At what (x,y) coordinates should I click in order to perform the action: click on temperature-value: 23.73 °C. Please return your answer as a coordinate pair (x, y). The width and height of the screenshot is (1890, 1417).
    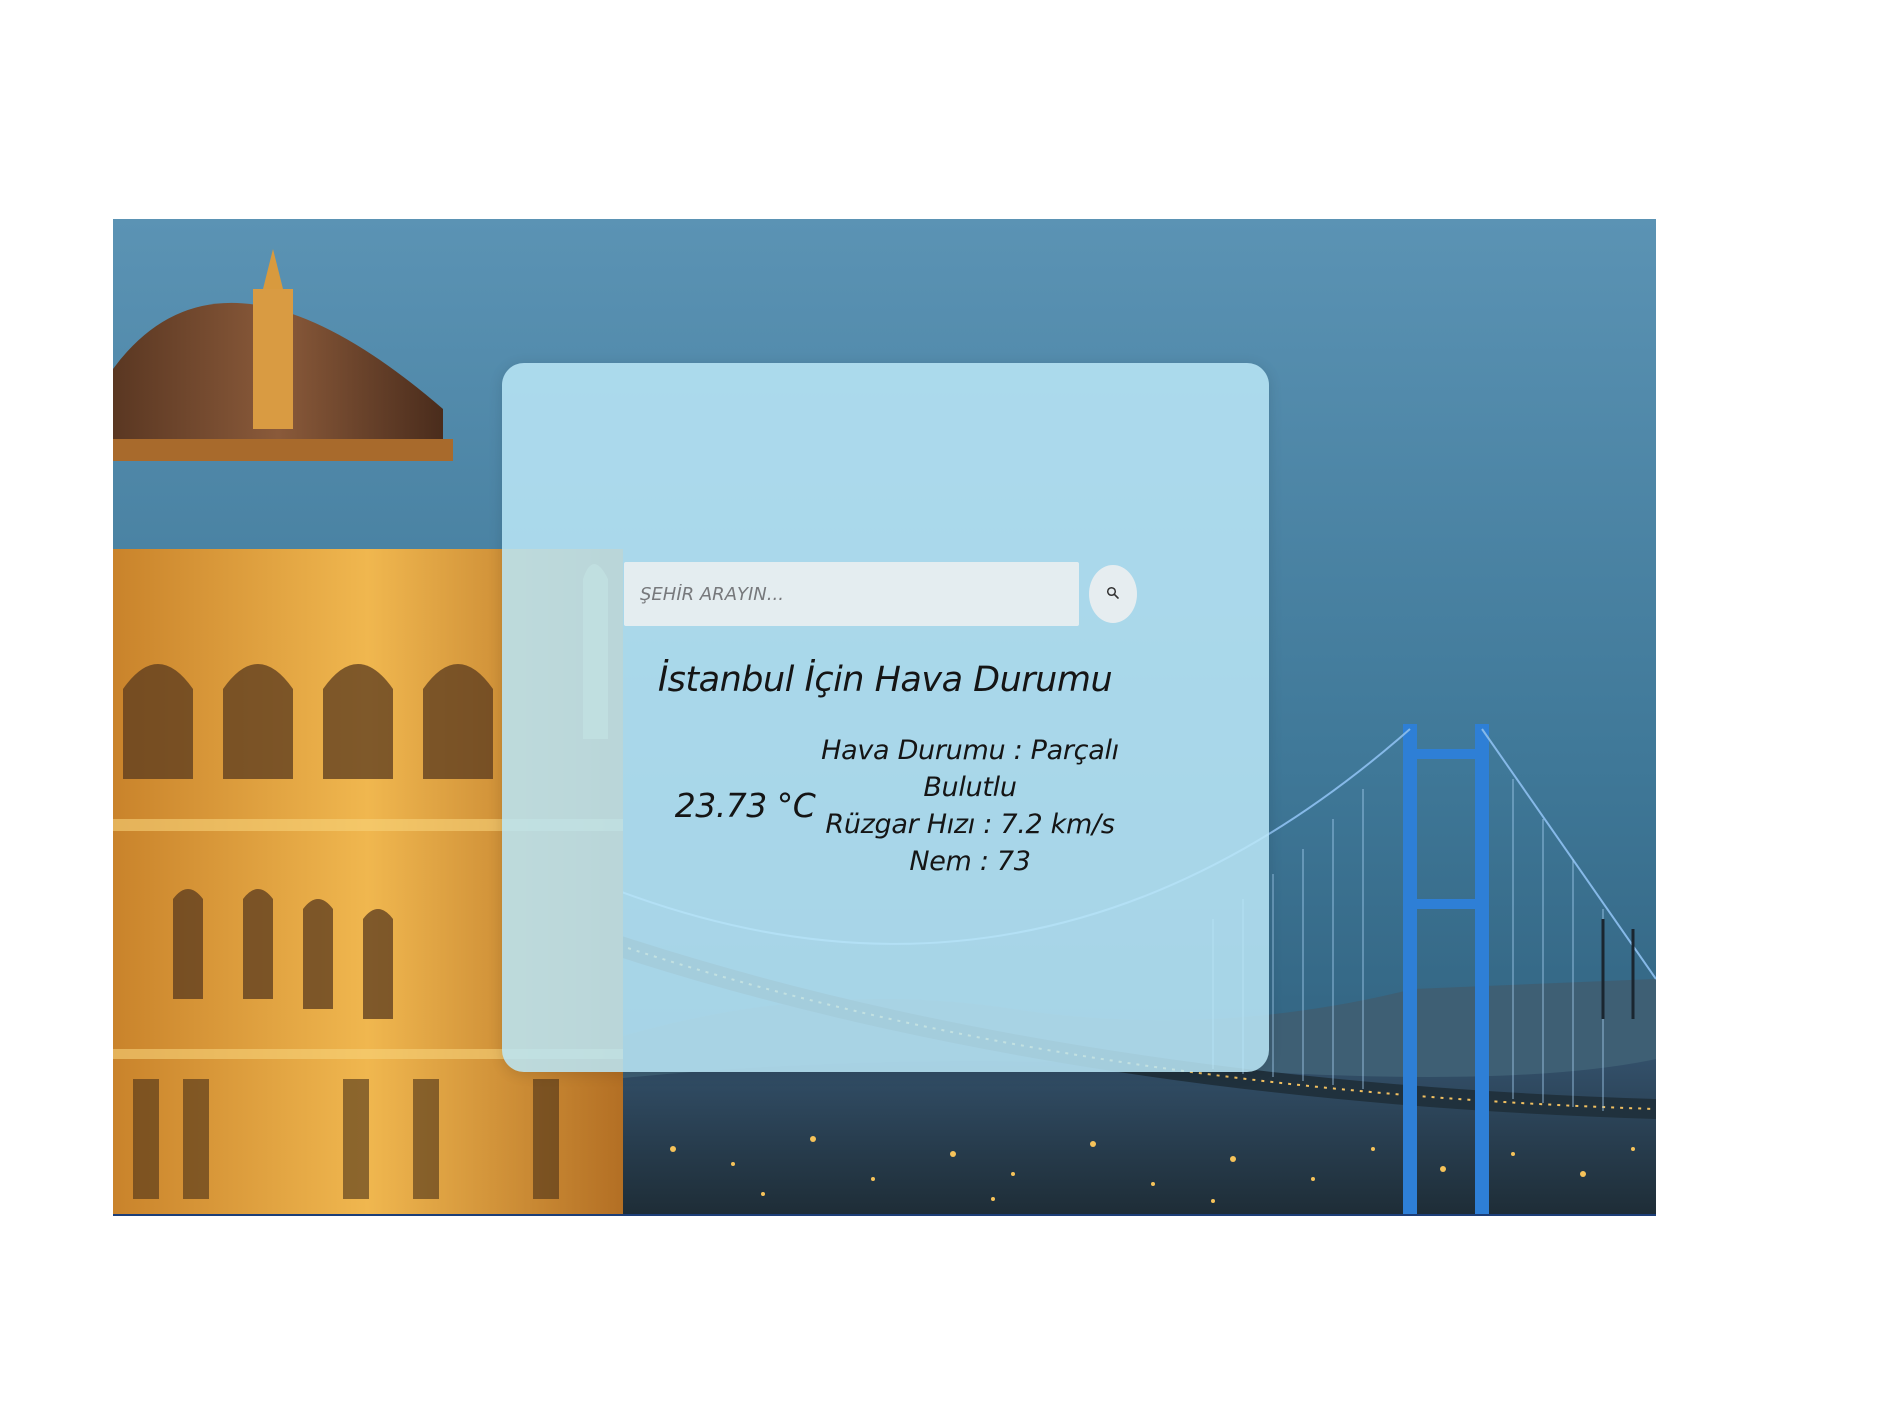
    Looking at the image, I should click on (745, 805).